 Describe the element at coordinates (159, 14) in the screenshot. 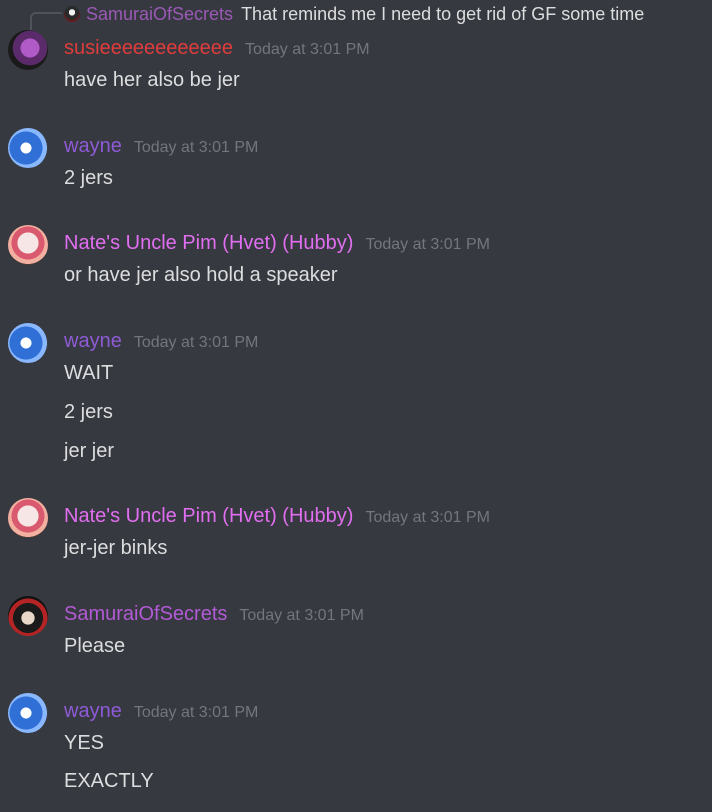

I see `reply-author: SamuraiOfSecrets` at that location.